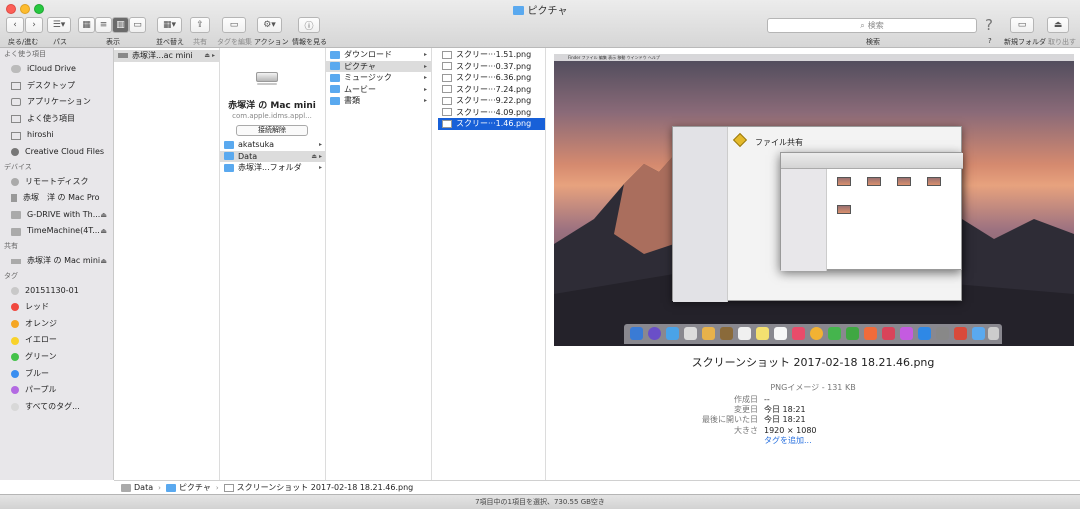 This screenshot has width=1080, height=509. I want to click on path-segment: ピクチャ, so click(195, 487).